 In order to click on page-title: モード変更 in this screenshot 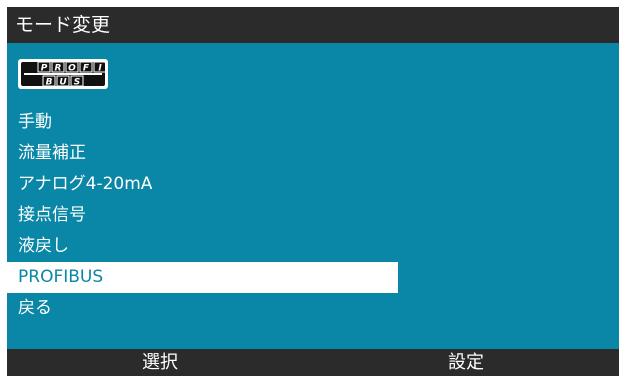, I will do `click(63, 25)`.